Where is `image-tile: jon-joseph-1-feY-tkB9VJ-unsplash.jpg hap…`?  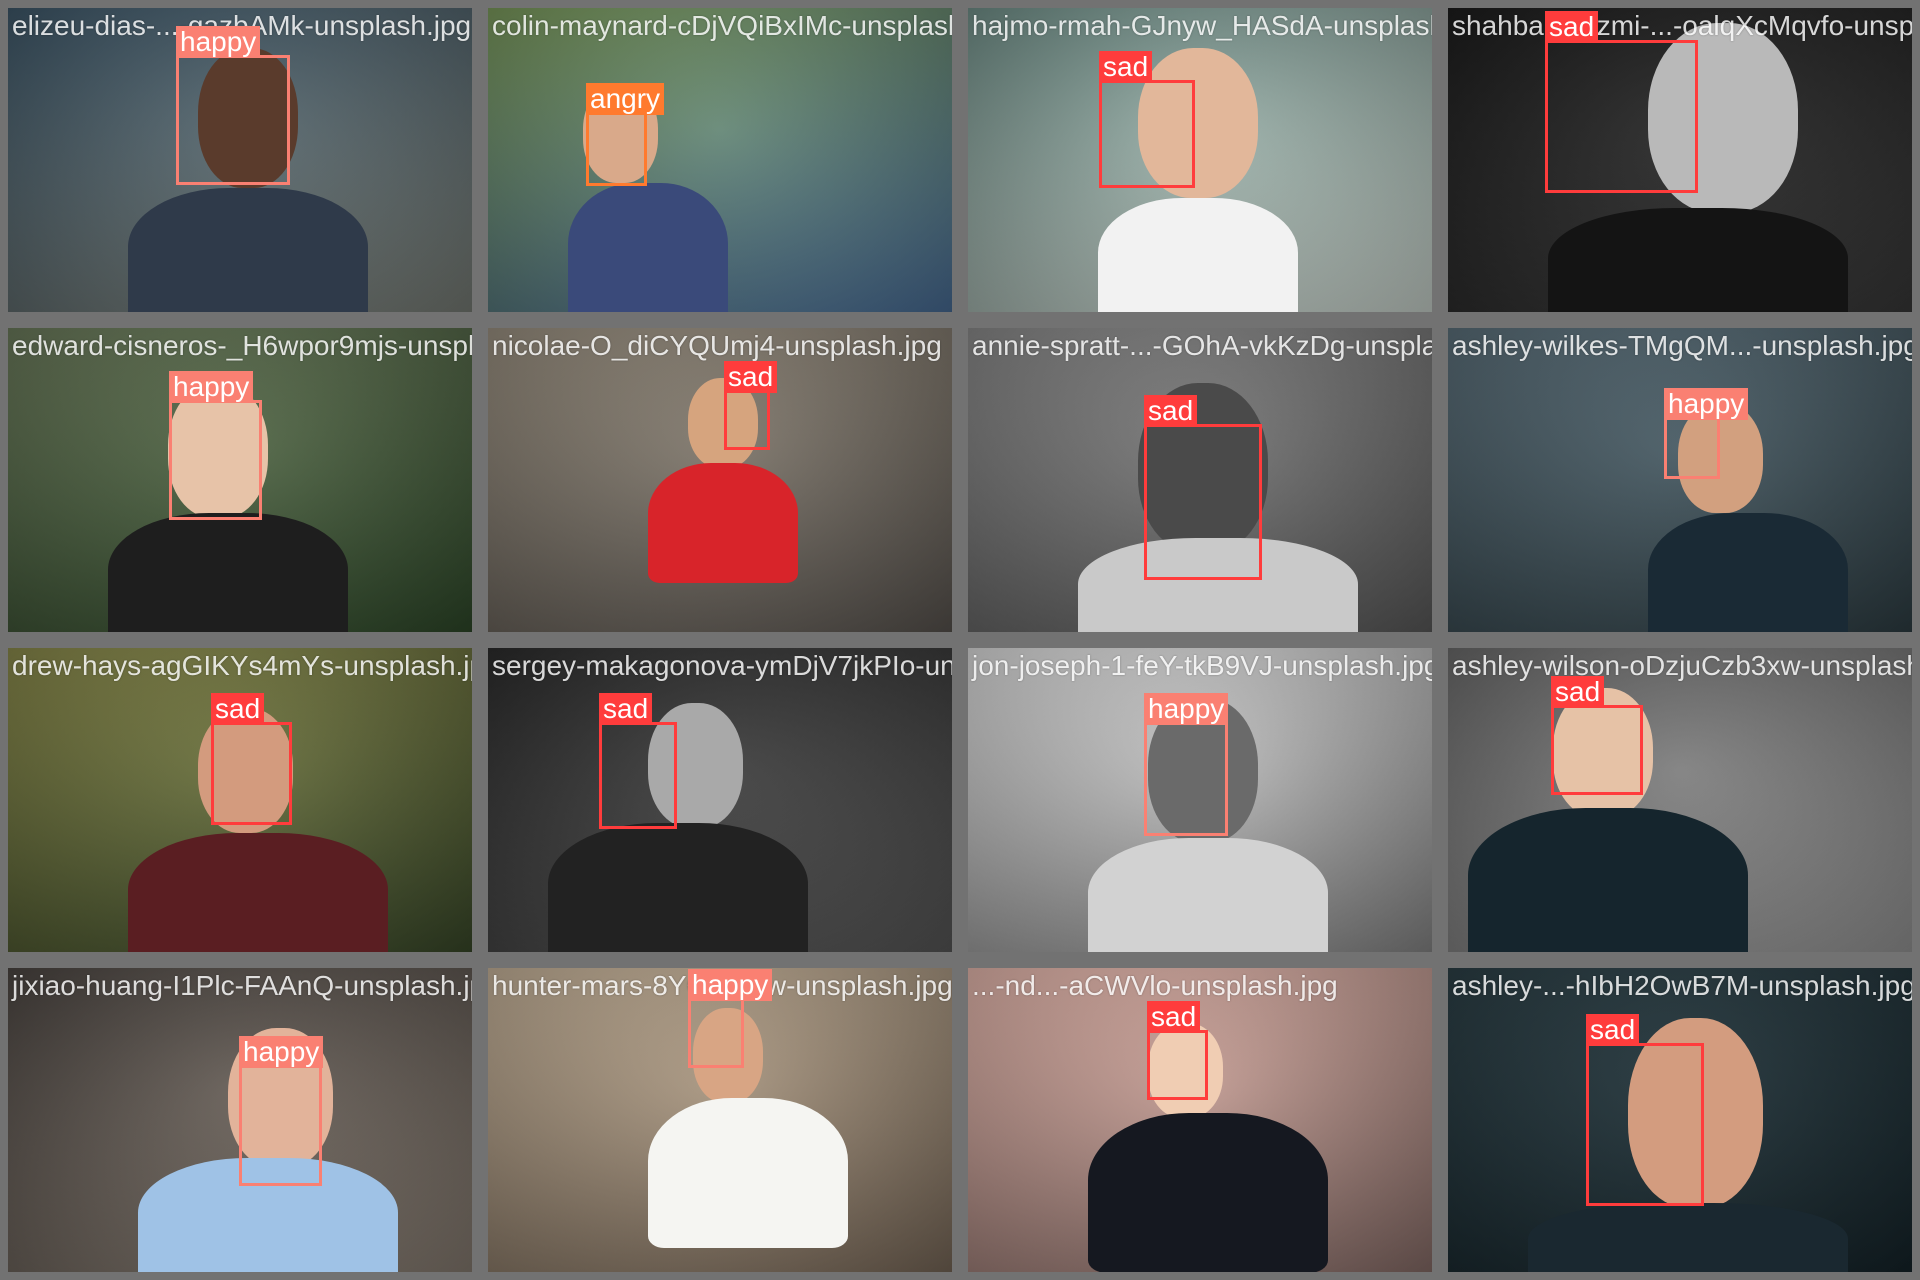 image-tile: jon-joseph-1-feY-tkB9VJ-unsplash.jpg hap… is located at coordinates (1200, 800).